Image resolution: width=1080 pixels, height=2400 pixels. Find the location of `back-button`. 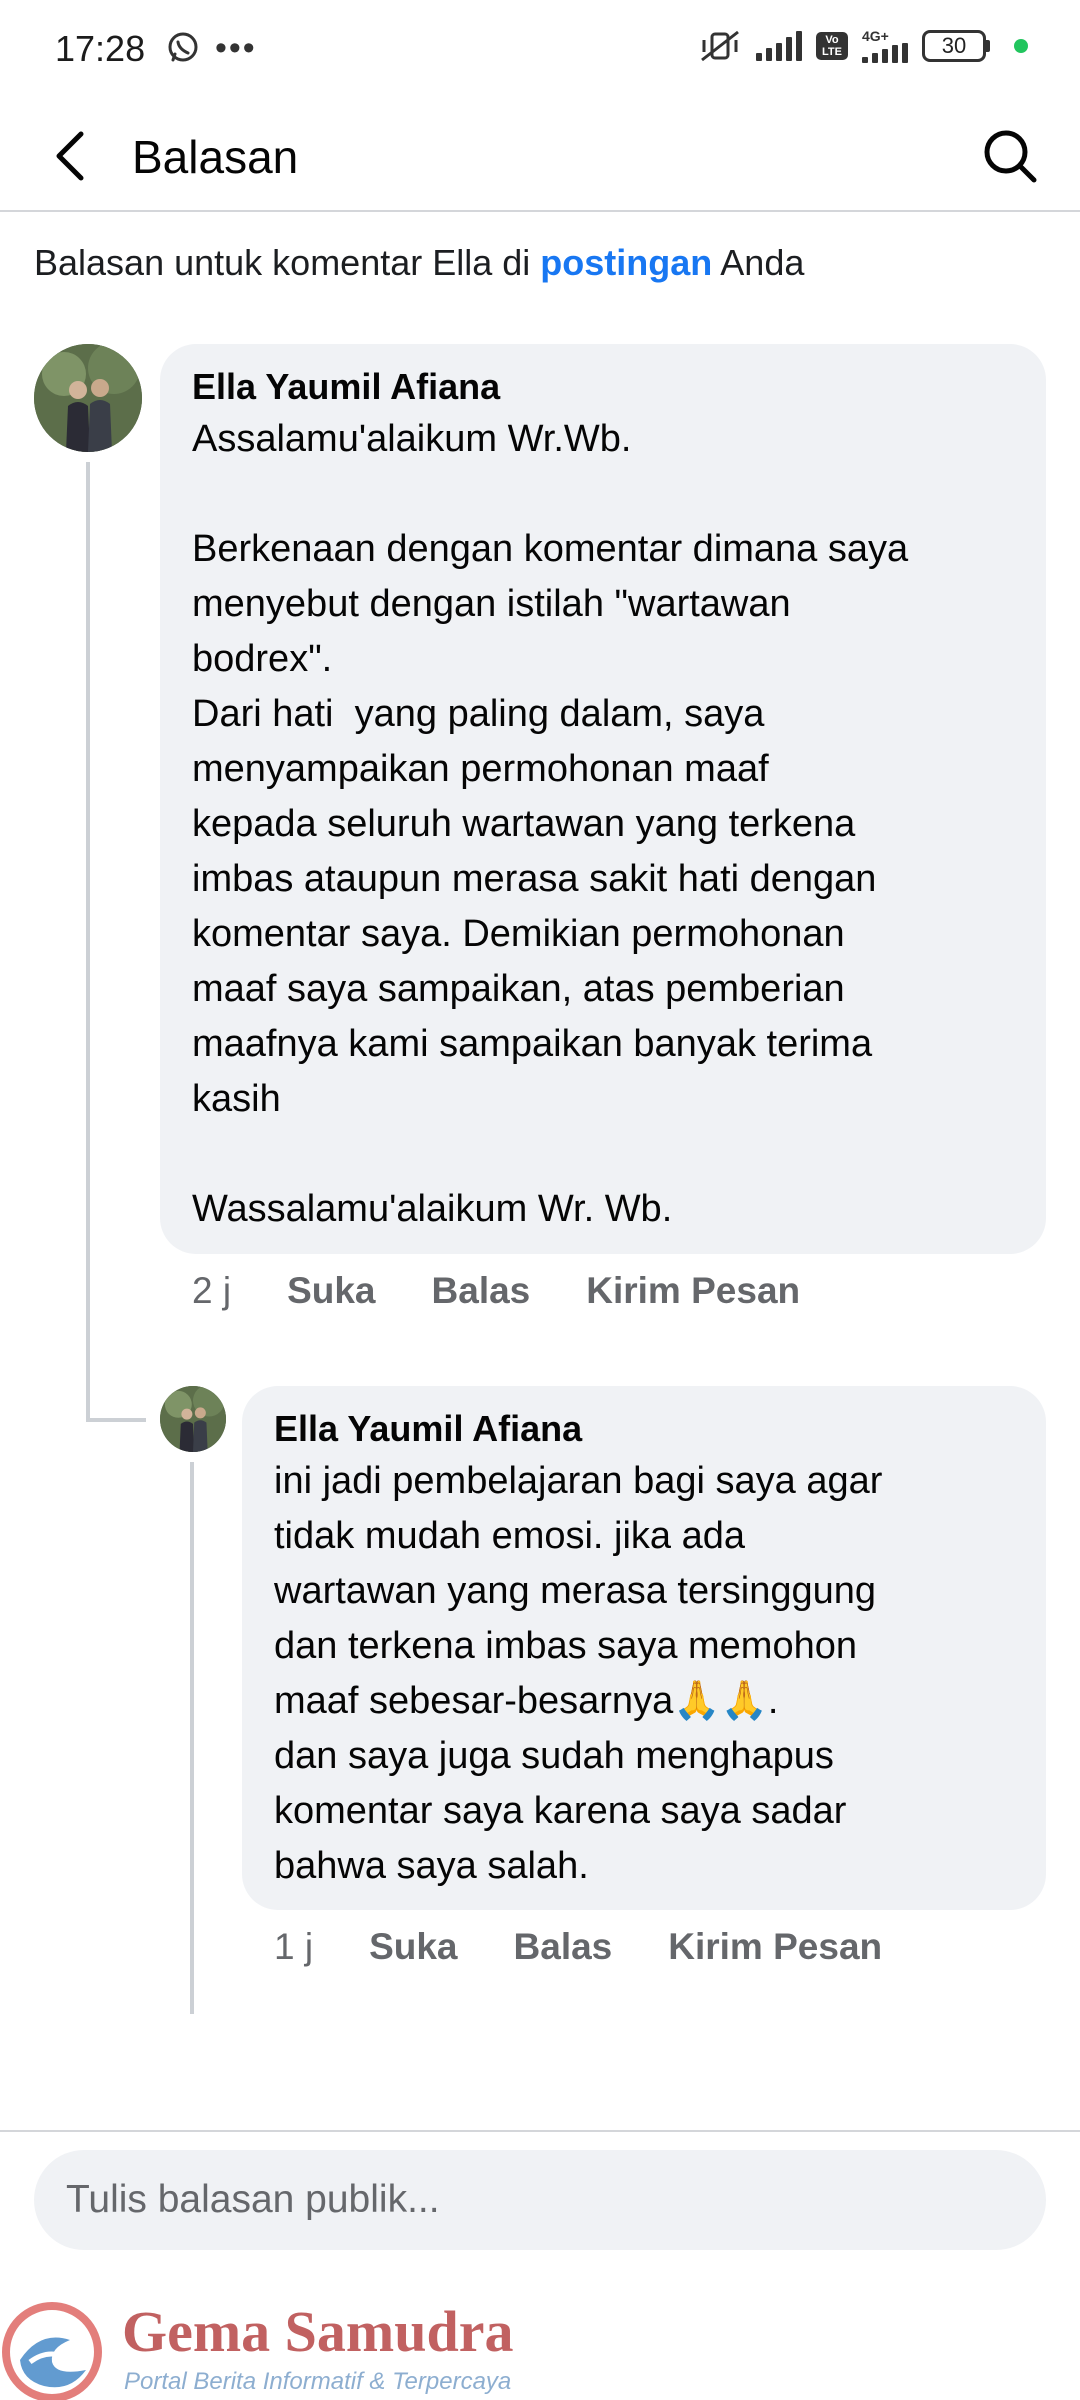

back-button is located at coordinates (70, 156).